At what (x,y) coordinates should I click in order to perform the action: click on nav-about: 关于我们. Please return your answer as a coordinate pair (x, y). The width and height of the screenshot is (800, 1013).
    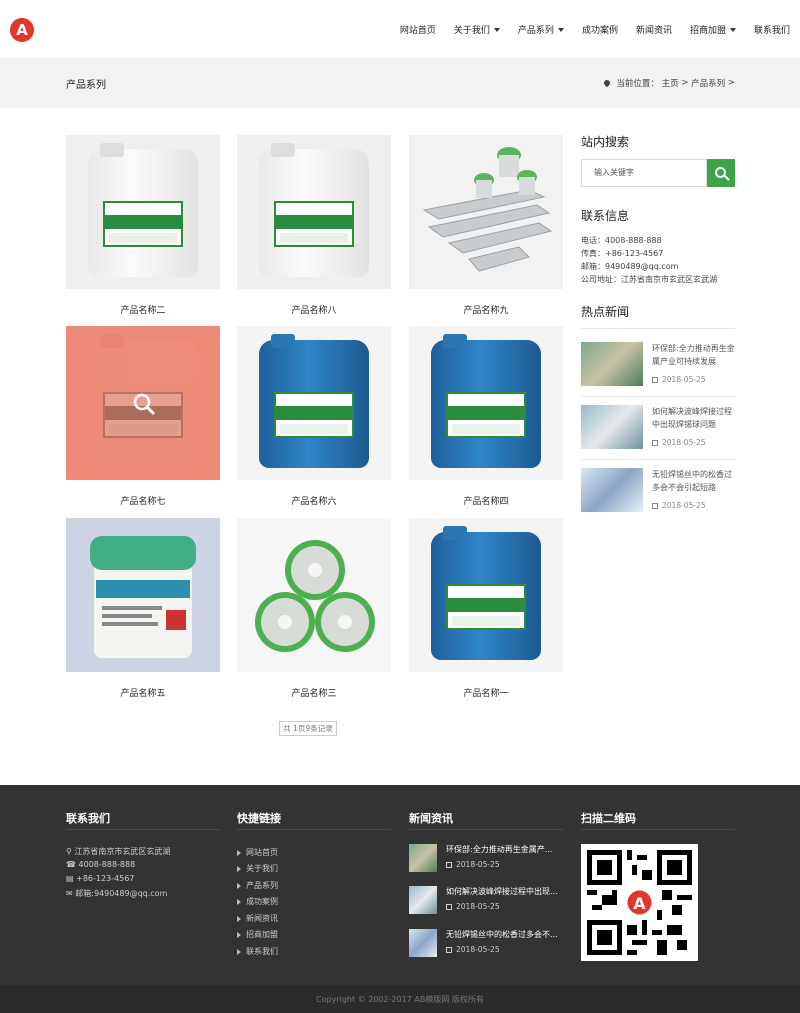
    Looking at the image, I should click on (477, 29).